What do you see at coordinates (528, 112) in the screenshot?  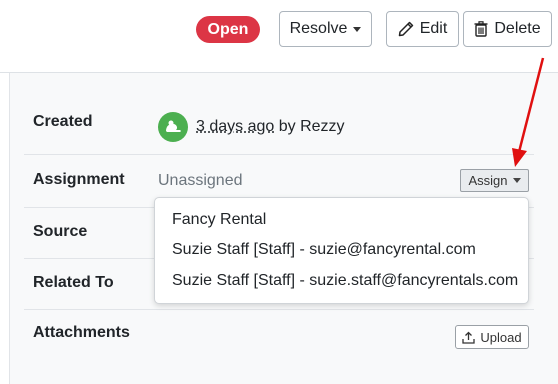 I see `annotation-arrow` at bounding box center [528, 112].